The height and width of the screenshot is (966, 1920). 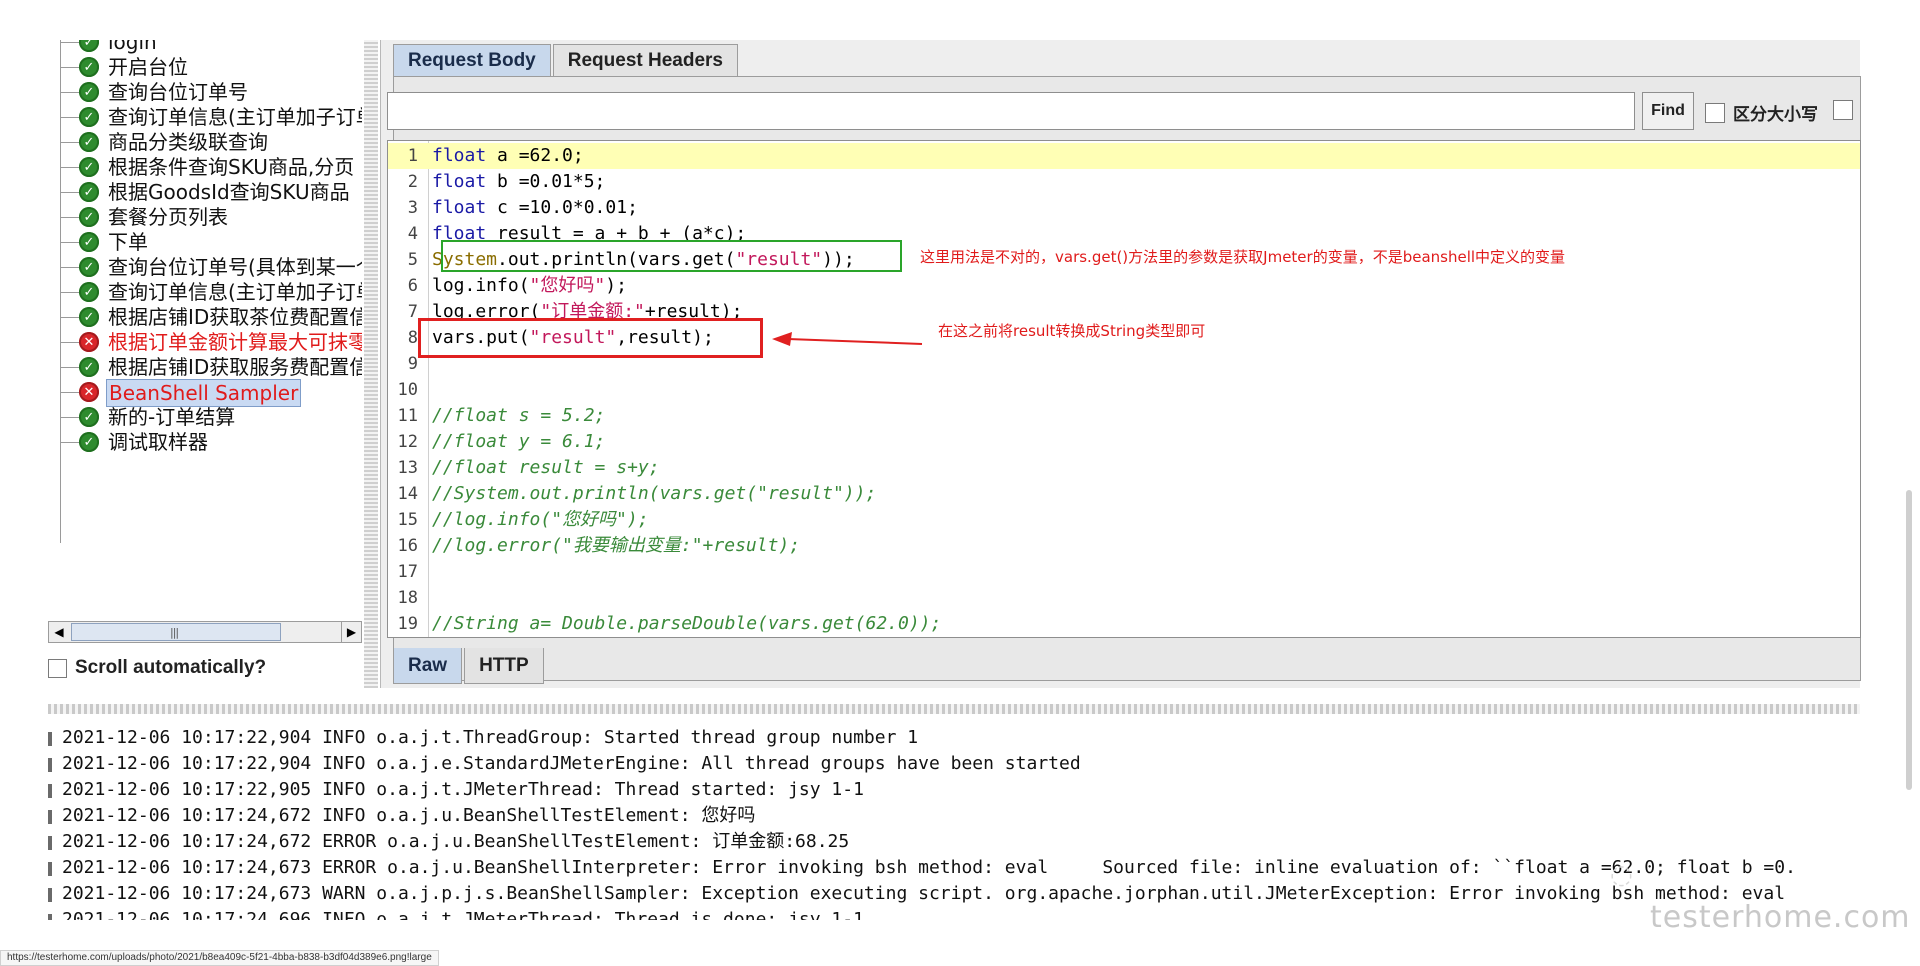 What do you see at coordinates (157, 668) in the screenshot?
I see `scroll-automatically-option: Scroll automatically?` at bounding box center [157, 668].